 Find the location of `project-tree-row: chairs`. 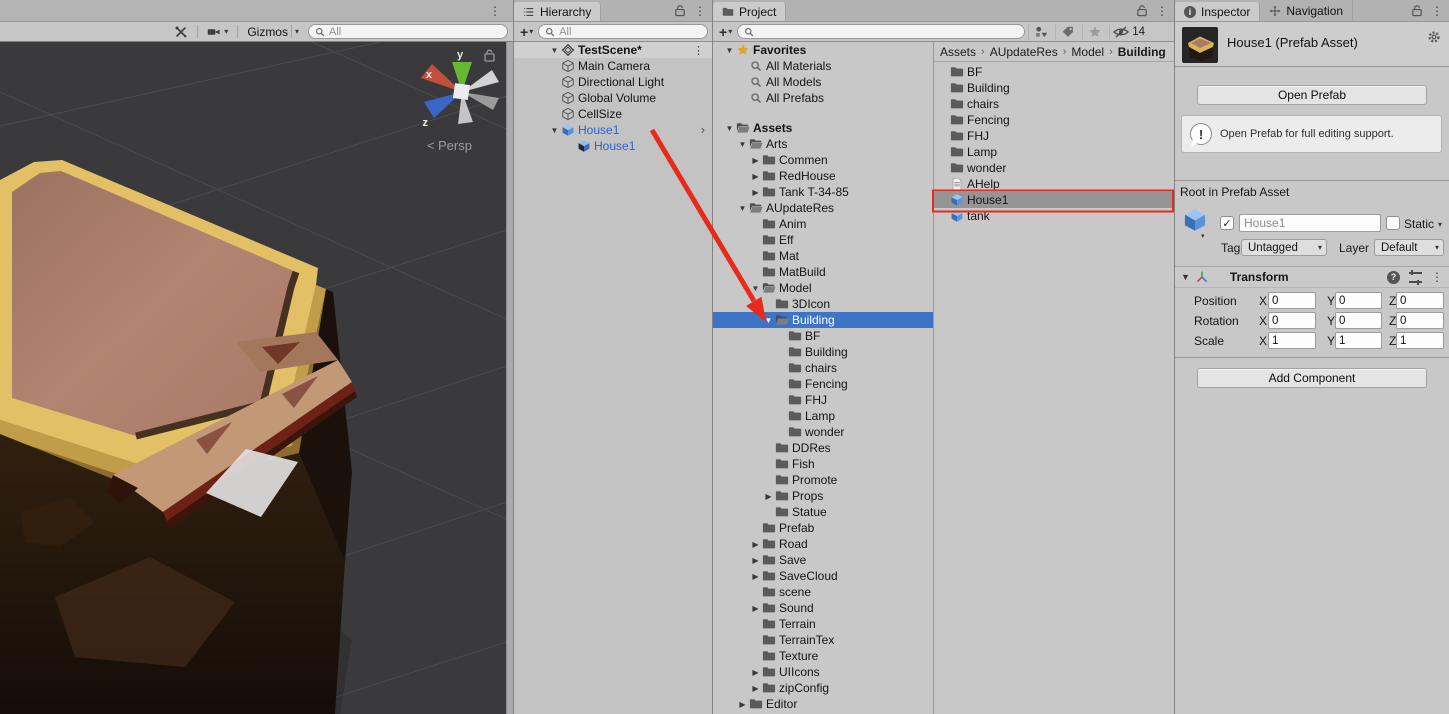

project-tree-row: chairs is located at coordinates (823, 368).